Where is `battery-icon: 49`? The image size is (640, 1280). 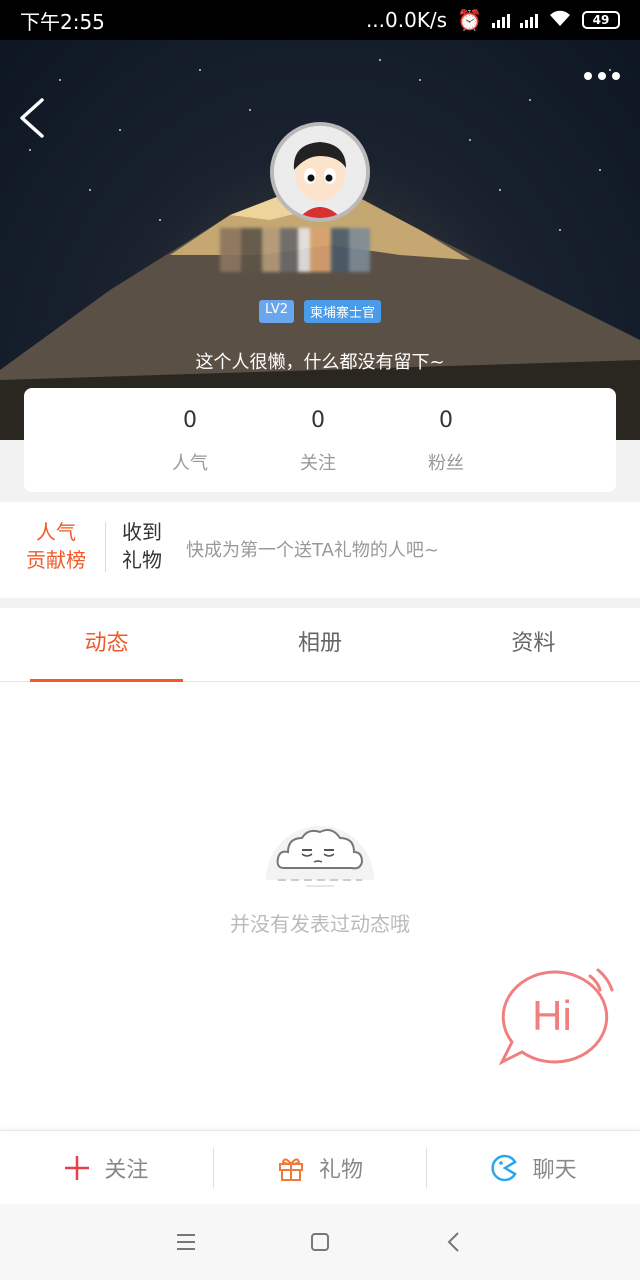 battery-icon: 49 is located at coordinates (601, 20).